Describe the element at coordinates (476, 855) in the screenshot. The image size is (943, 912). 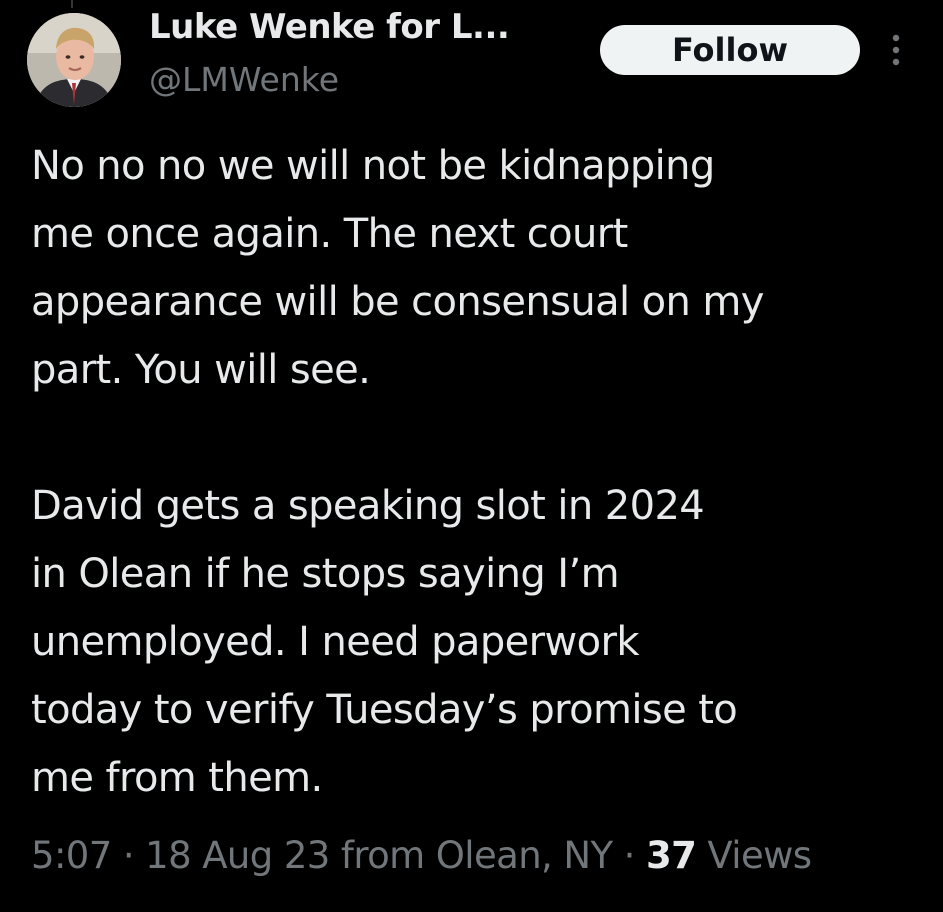
I see `tweet-location: from Olean, NY` at that location.